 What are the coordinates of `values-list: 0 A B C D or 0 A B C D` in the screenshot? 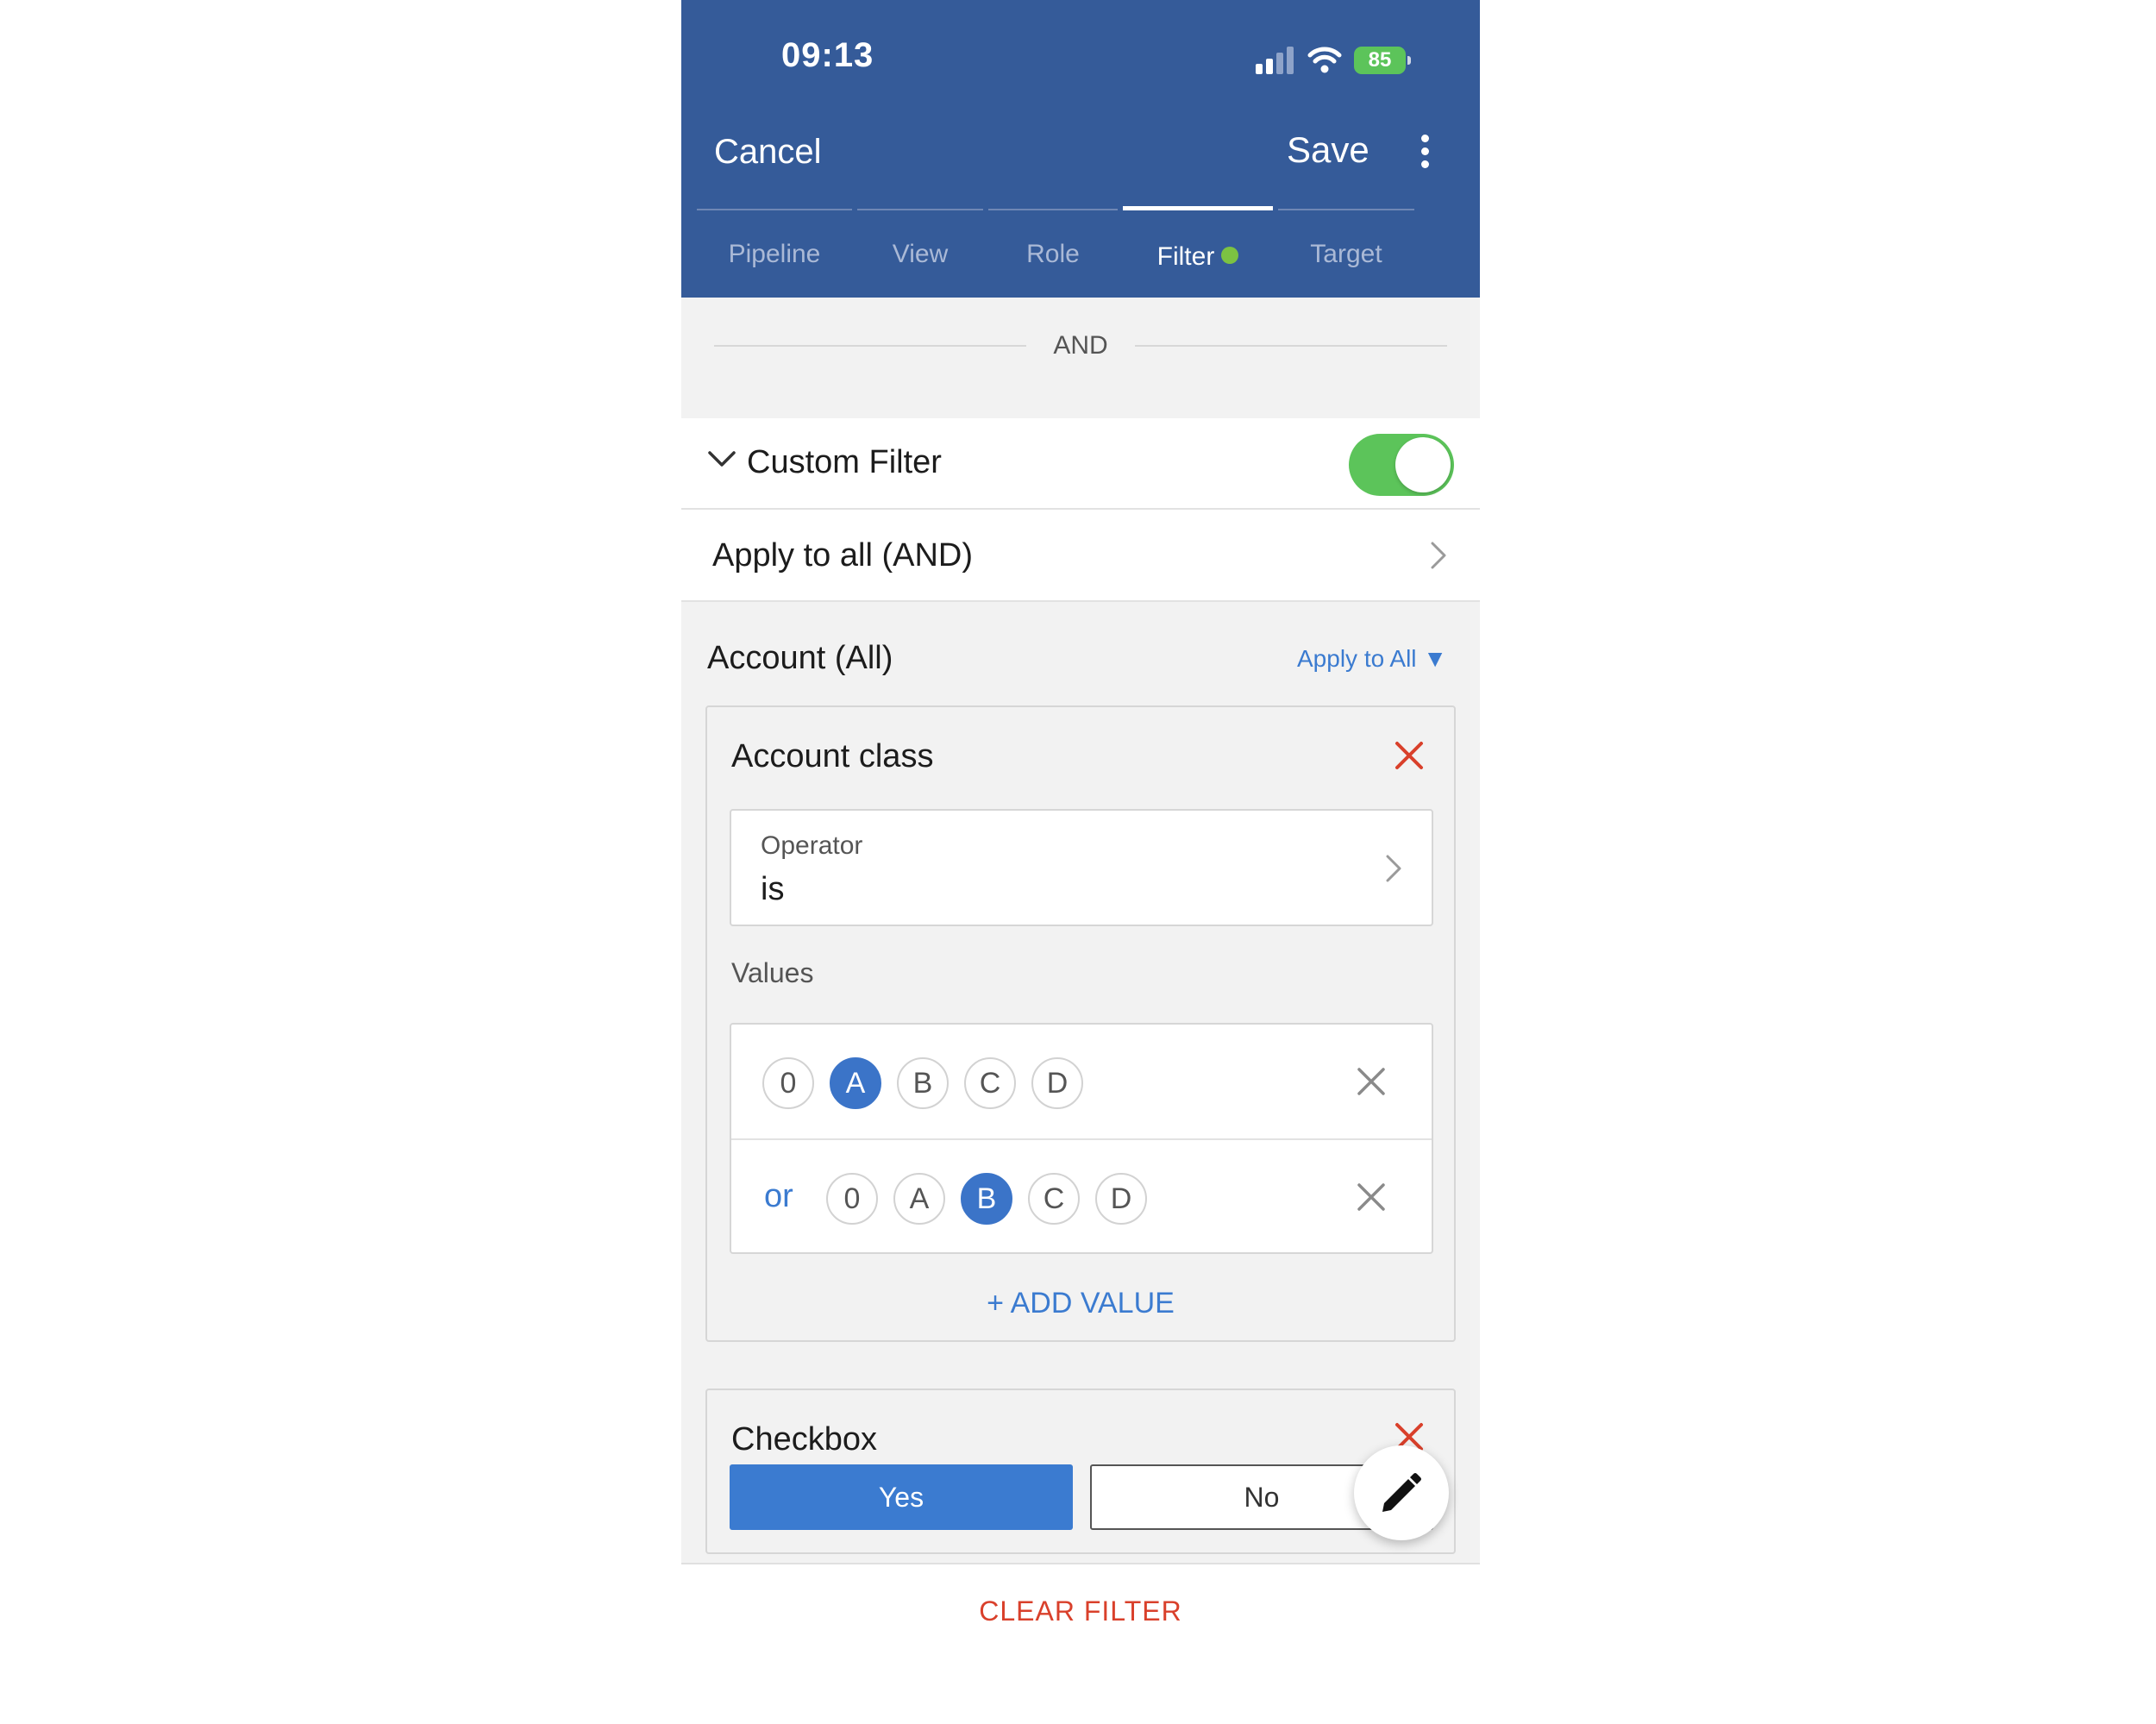 It's located at (1081, 1138).